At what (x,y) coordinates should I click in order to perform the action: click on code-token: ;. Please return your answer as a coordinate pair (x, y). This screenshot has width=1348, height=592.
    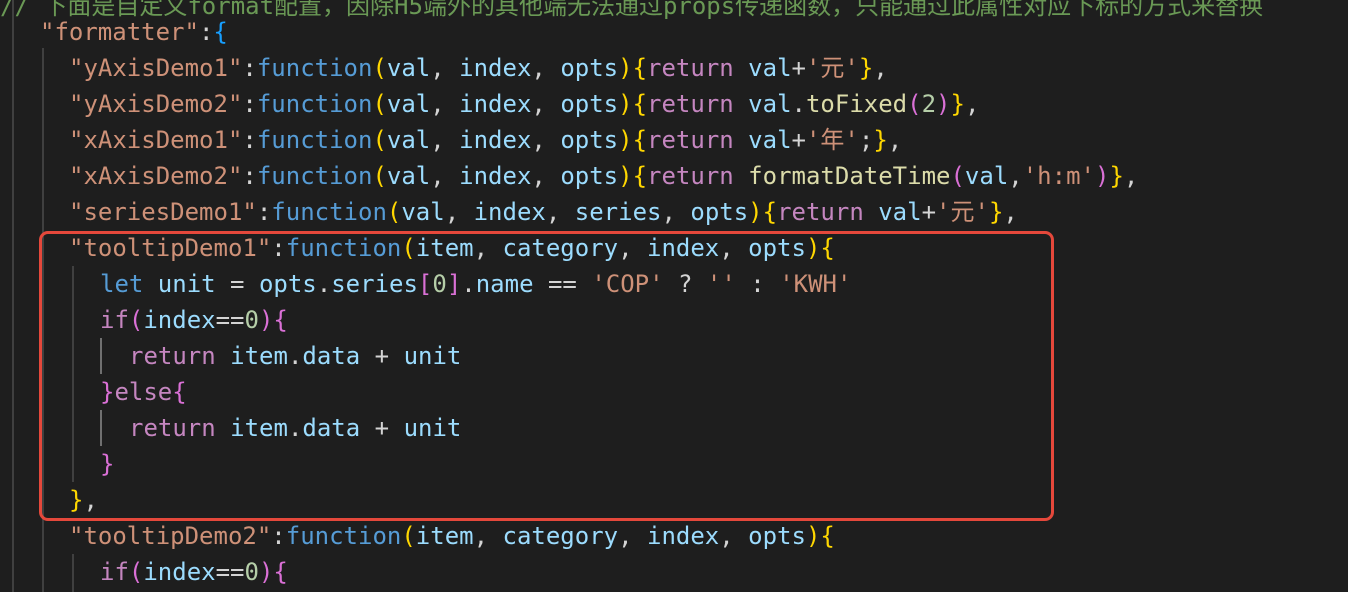
    Looking at the image, I should click on (866, 140).